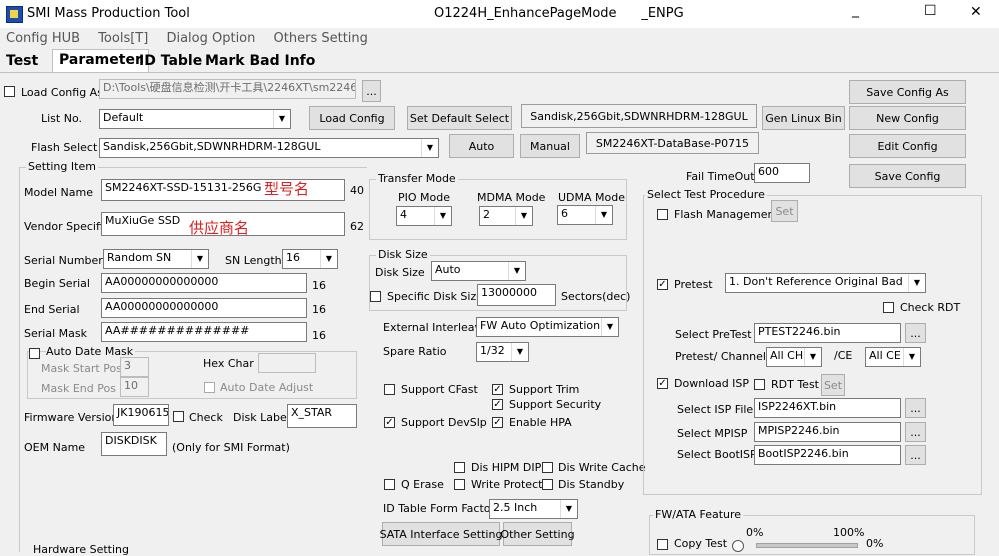  Describe the element at coordinates (506, 216) in the screenshot. I see `mdma-mode-select: 2 ▼` at that location.